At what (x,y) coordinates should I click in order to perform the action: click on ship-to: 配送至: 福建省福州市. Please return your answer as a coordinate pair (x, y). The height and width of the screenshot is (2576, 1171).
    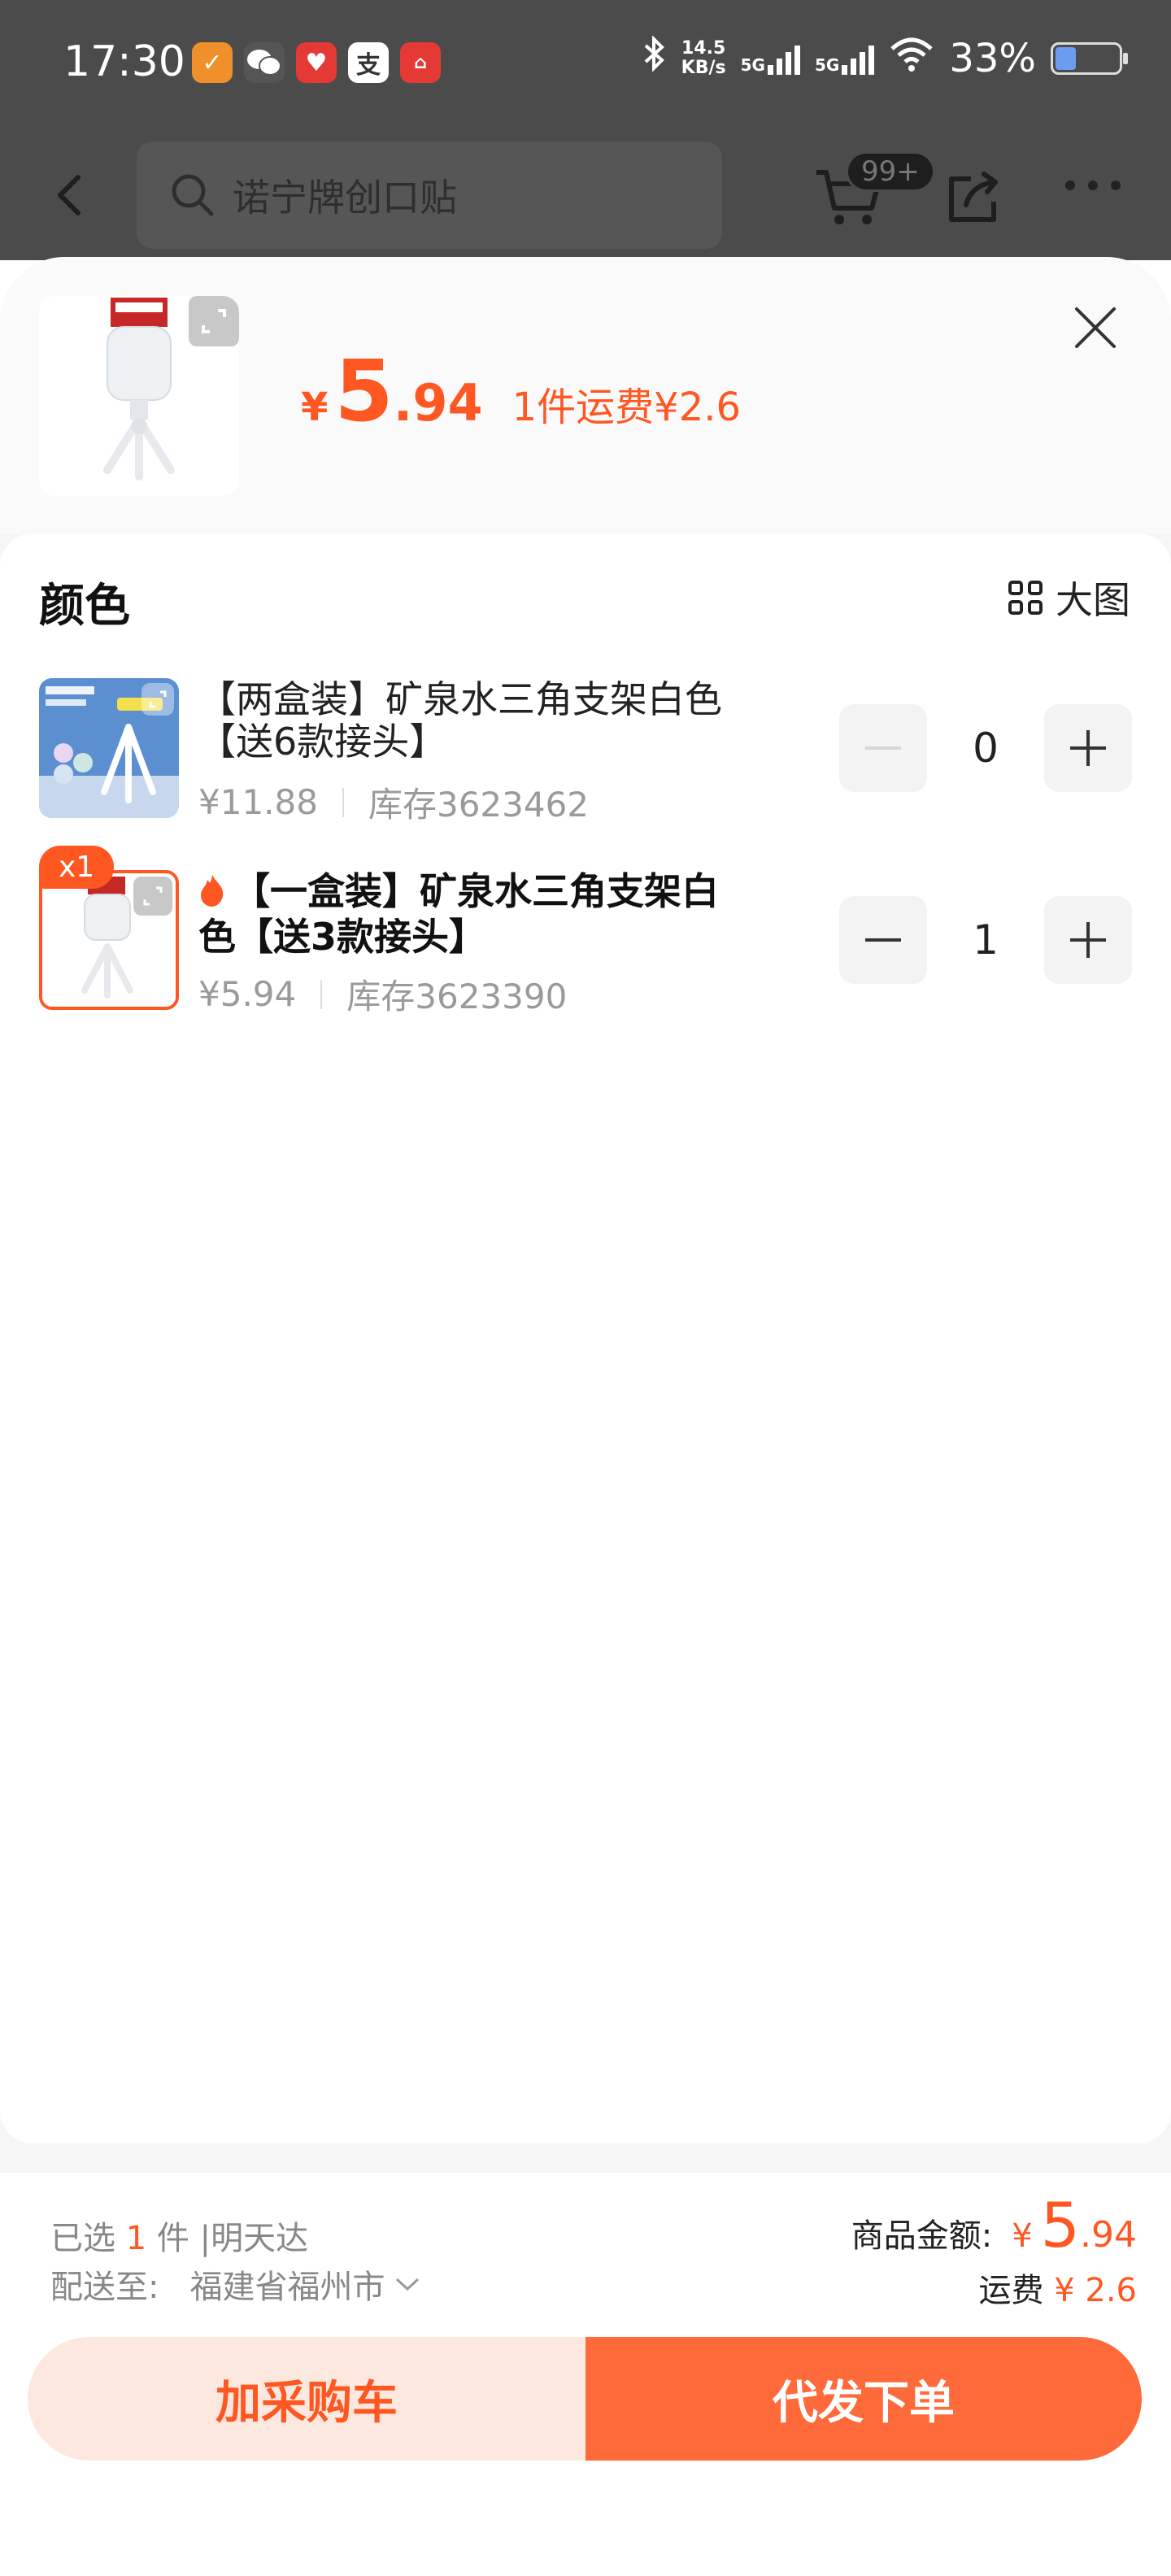
    Looking at the image, I should click on (235, 2285).